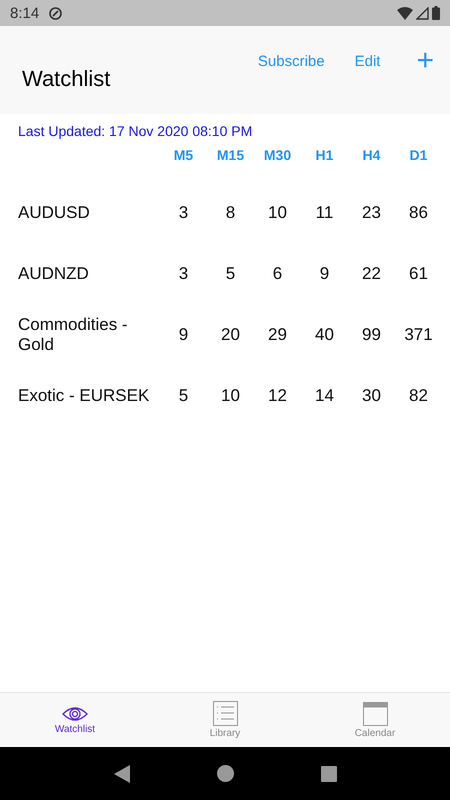 The image size is (450, 800). What do you see at coordinates (324, 335) in the screenshot?
I see `table-cell-text: 40` at bounding box center [324, 335].